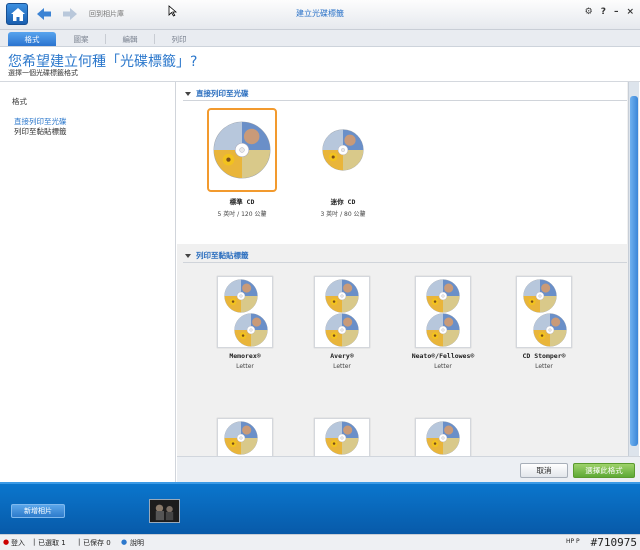 This screenshot has width=640, height=550. Describe the element at coordinates (43, 73) in the screenshot. I see `page-subtitle: 選擇一個光碟標籤格式` at that location.